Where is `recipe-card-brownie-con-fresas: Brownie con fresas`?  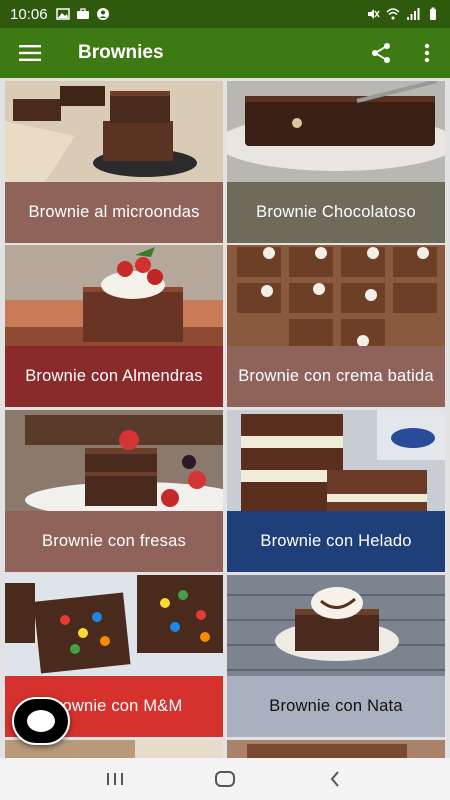 recipe-card-brownie-con-fresas: Brownie con fresas is located at coordinates (114, 491).